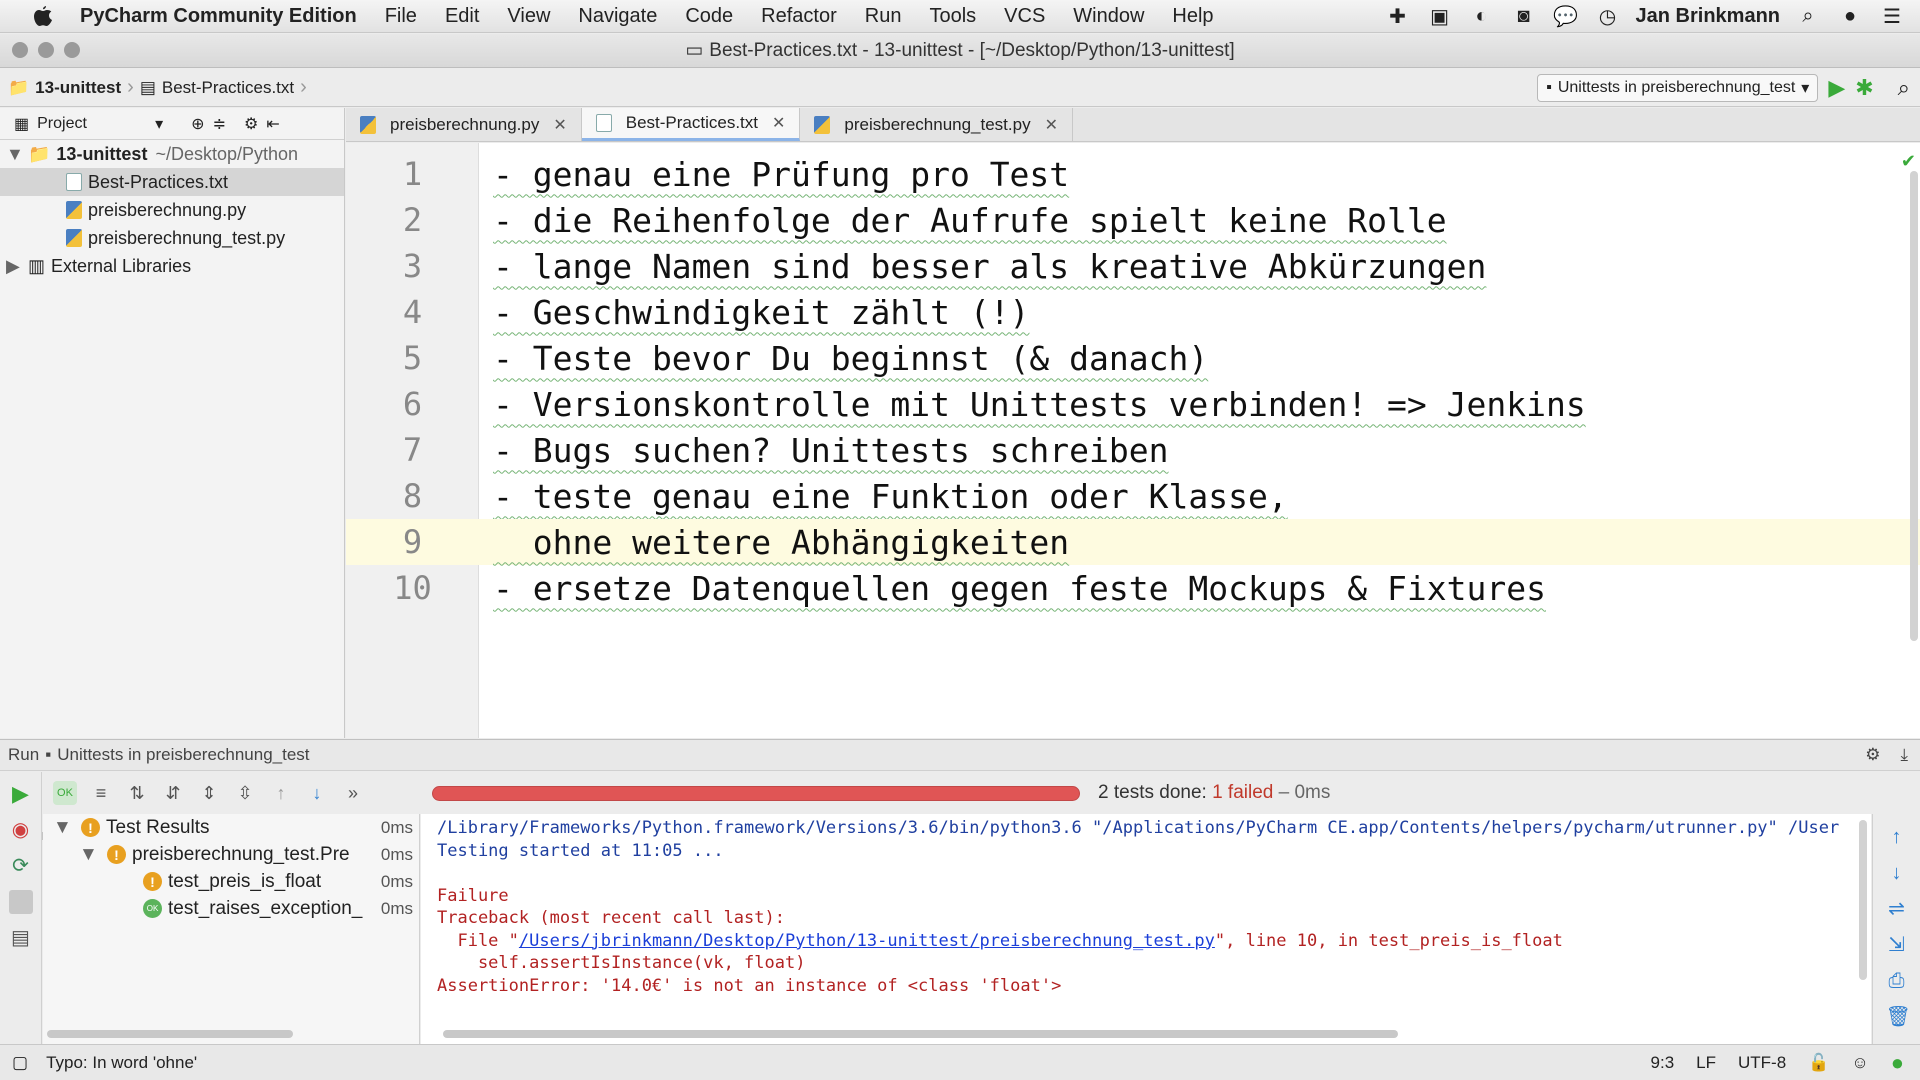 Image resolution: width=1920 pixels, height=1080 pixels. Describe the element at coordinates (1566, 16) in the screenshot. I see `chat-icon: 💬` at that location.